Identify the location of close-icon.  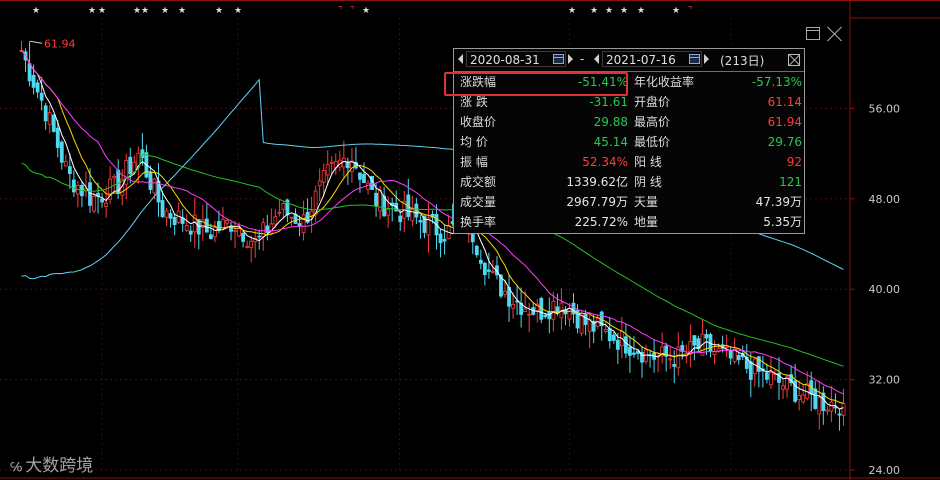
(835, 34).